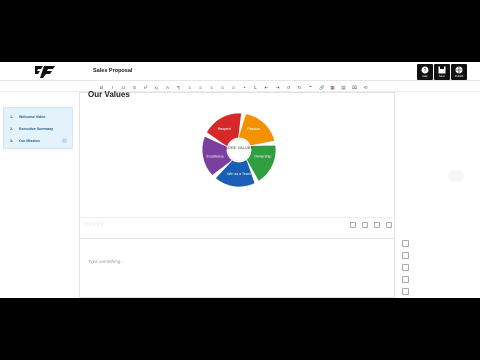  What do you see at coordinates (167, 87) in the screenshot?
I see `toolbar-button: A` at bounding box center [167, 87].